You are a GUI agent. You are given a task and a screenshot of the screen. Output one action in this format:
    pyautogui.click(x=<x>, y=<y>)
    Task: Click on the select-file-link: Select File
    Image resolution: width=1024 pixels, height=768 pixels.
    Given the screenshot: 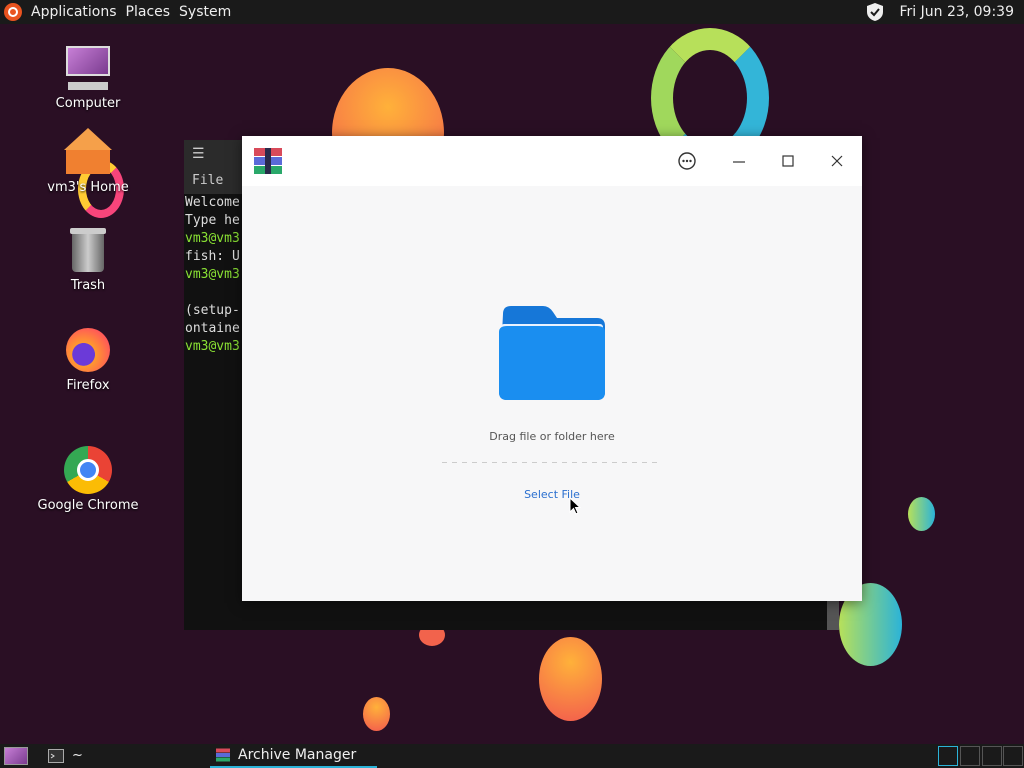 What is the action you would take?
    pyautogui.click(x=552, y=494)
    